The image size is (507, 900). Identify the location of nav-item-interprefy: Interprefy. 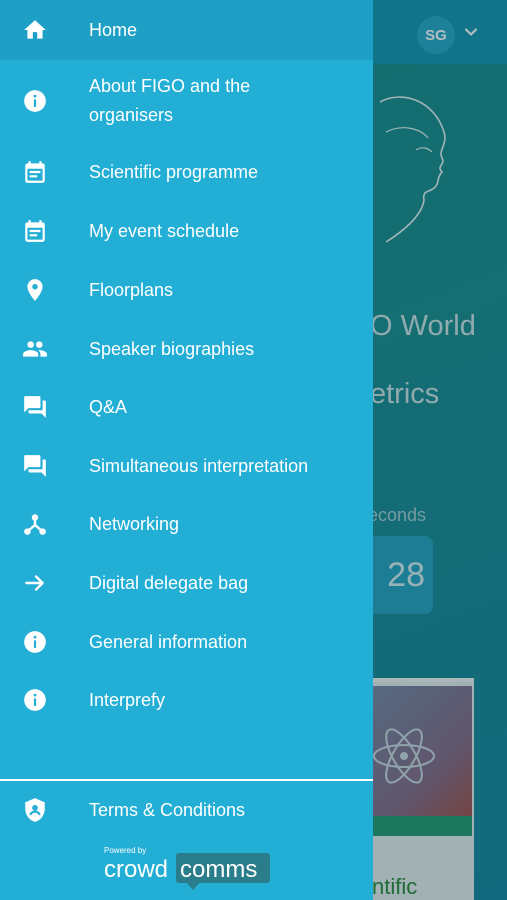
(186, 700).